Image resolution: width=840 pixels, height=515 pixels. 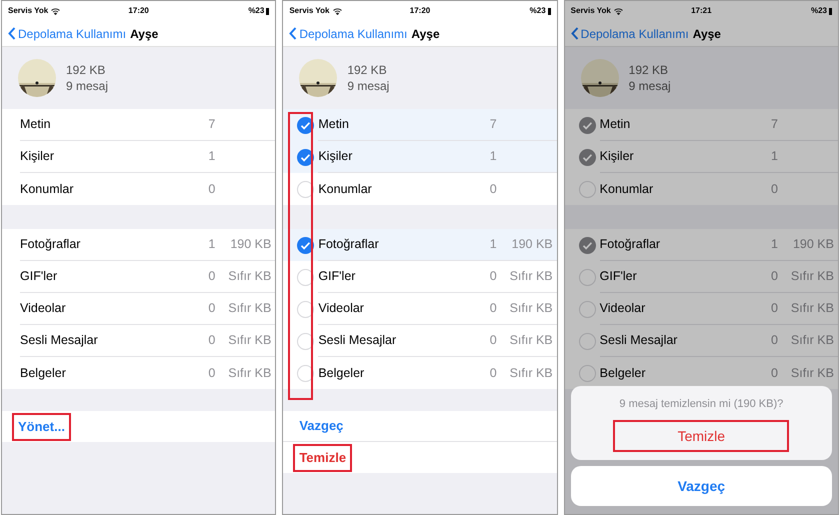 I want to click on category-label: Belgeler, so click(x=43, y=373).